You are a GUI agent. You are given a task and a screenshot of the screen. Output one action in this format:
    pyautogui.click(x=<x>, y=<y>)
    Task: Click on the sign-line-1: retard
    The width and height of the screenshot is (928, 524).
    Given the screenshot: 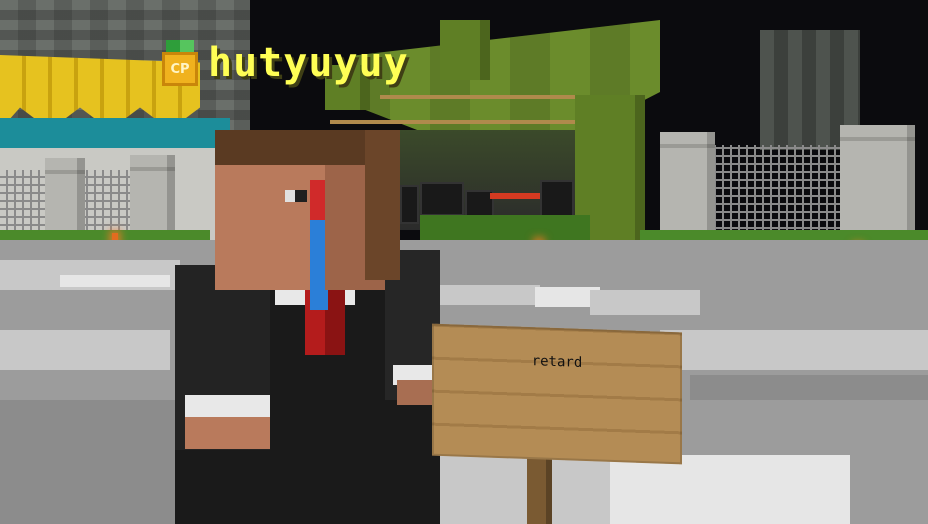 What is the action you would take?
    pyautogui.click(x=557, y=362)
    